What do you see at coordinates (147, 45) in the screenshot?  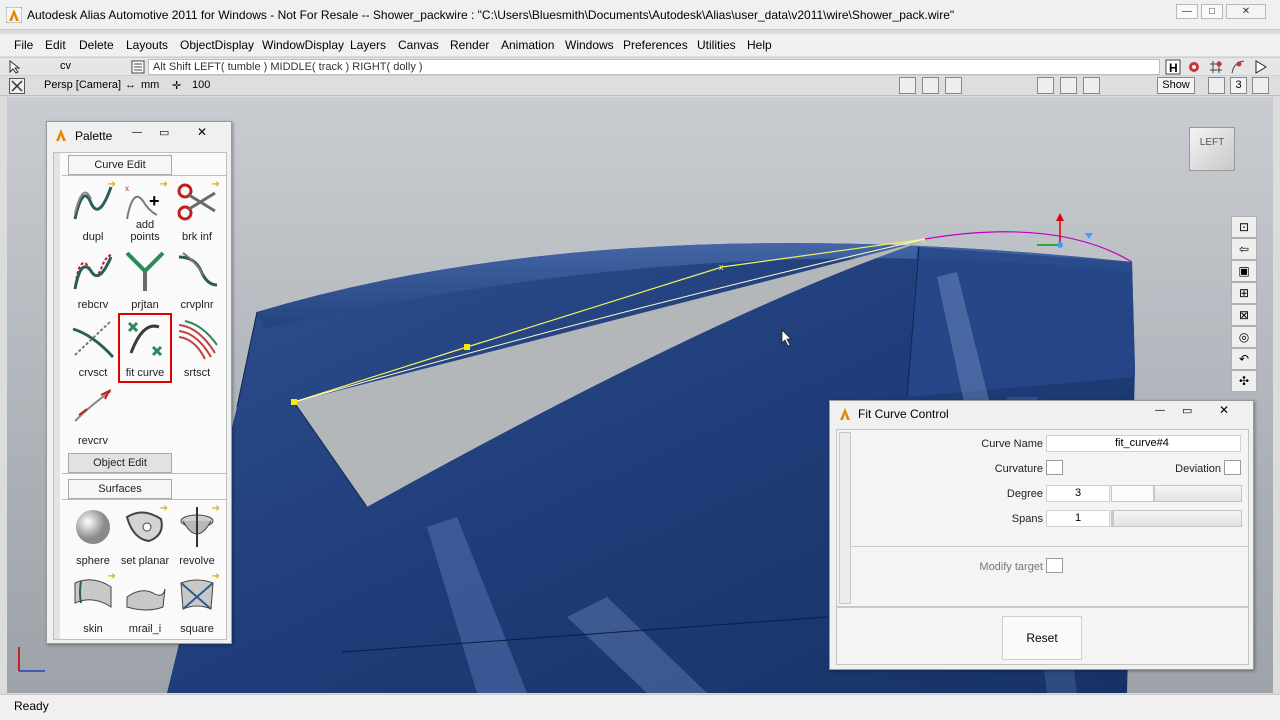 I see `menu-layouts: Layouts` at bounding box center [147, 45].